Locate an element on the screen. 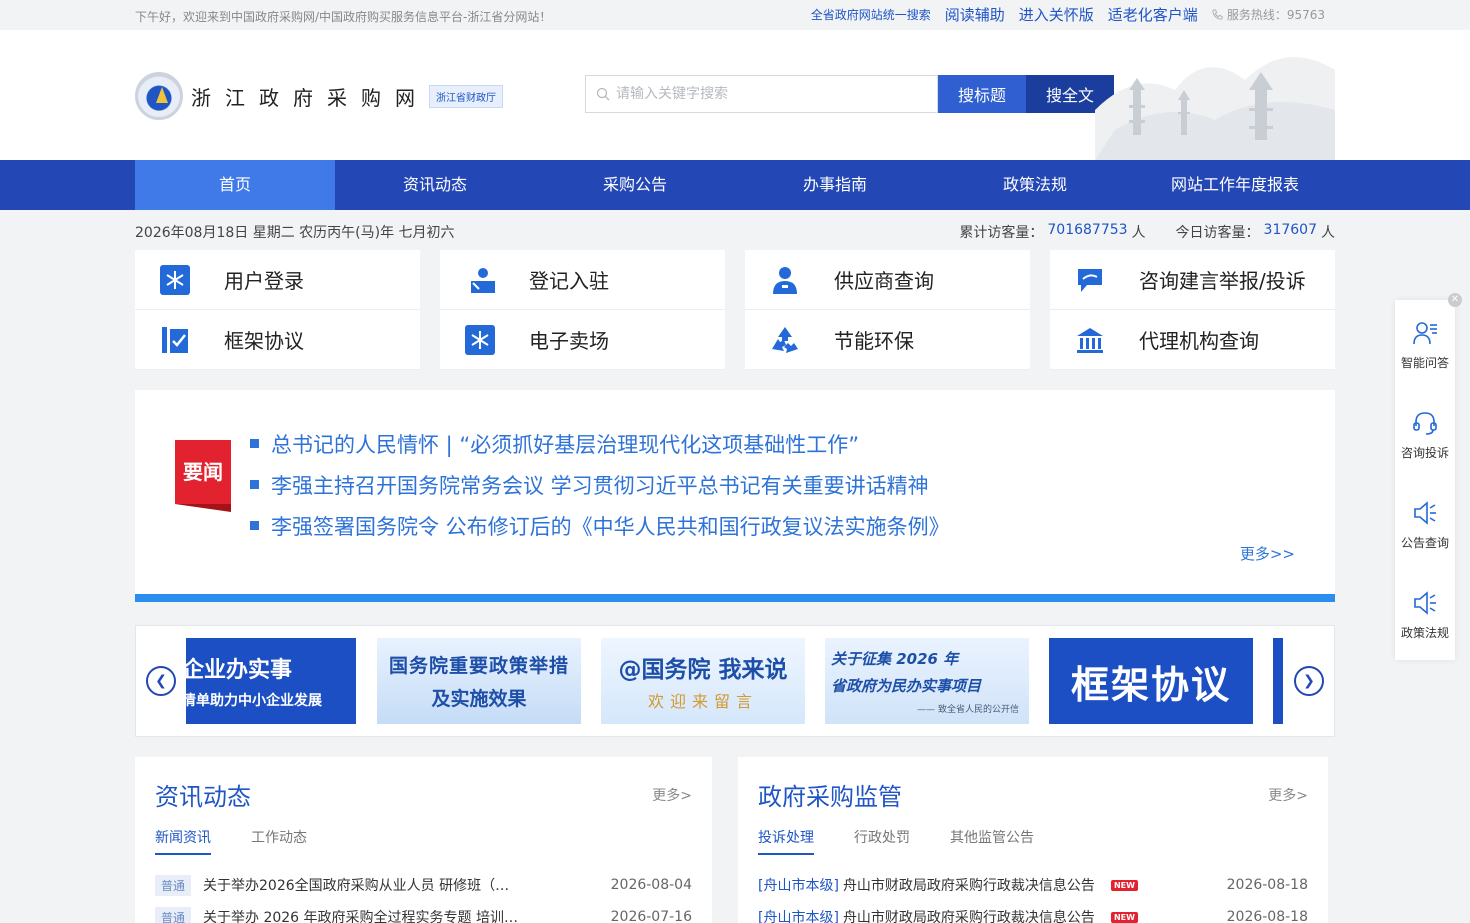  smart-qa-icon is located at coordinates (1425, 332).